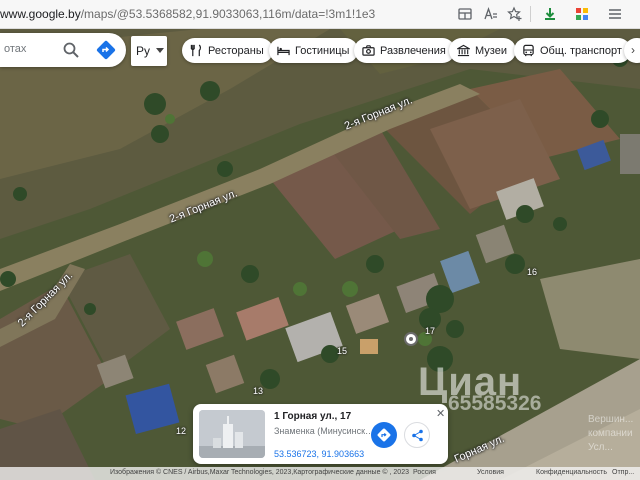 This screenshot has height=480, width=640. I want to click on watermark-number: 65585326, so click(495, 403).